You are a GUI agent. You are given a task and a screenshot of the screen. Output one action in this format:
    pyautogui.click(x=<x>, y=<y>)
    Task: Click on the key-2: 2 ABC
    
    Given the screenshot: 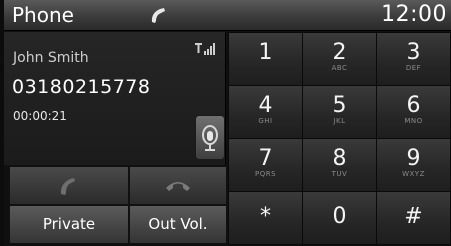 What is the action you would take?
    pyautogui.click(x=339, y=59)
    